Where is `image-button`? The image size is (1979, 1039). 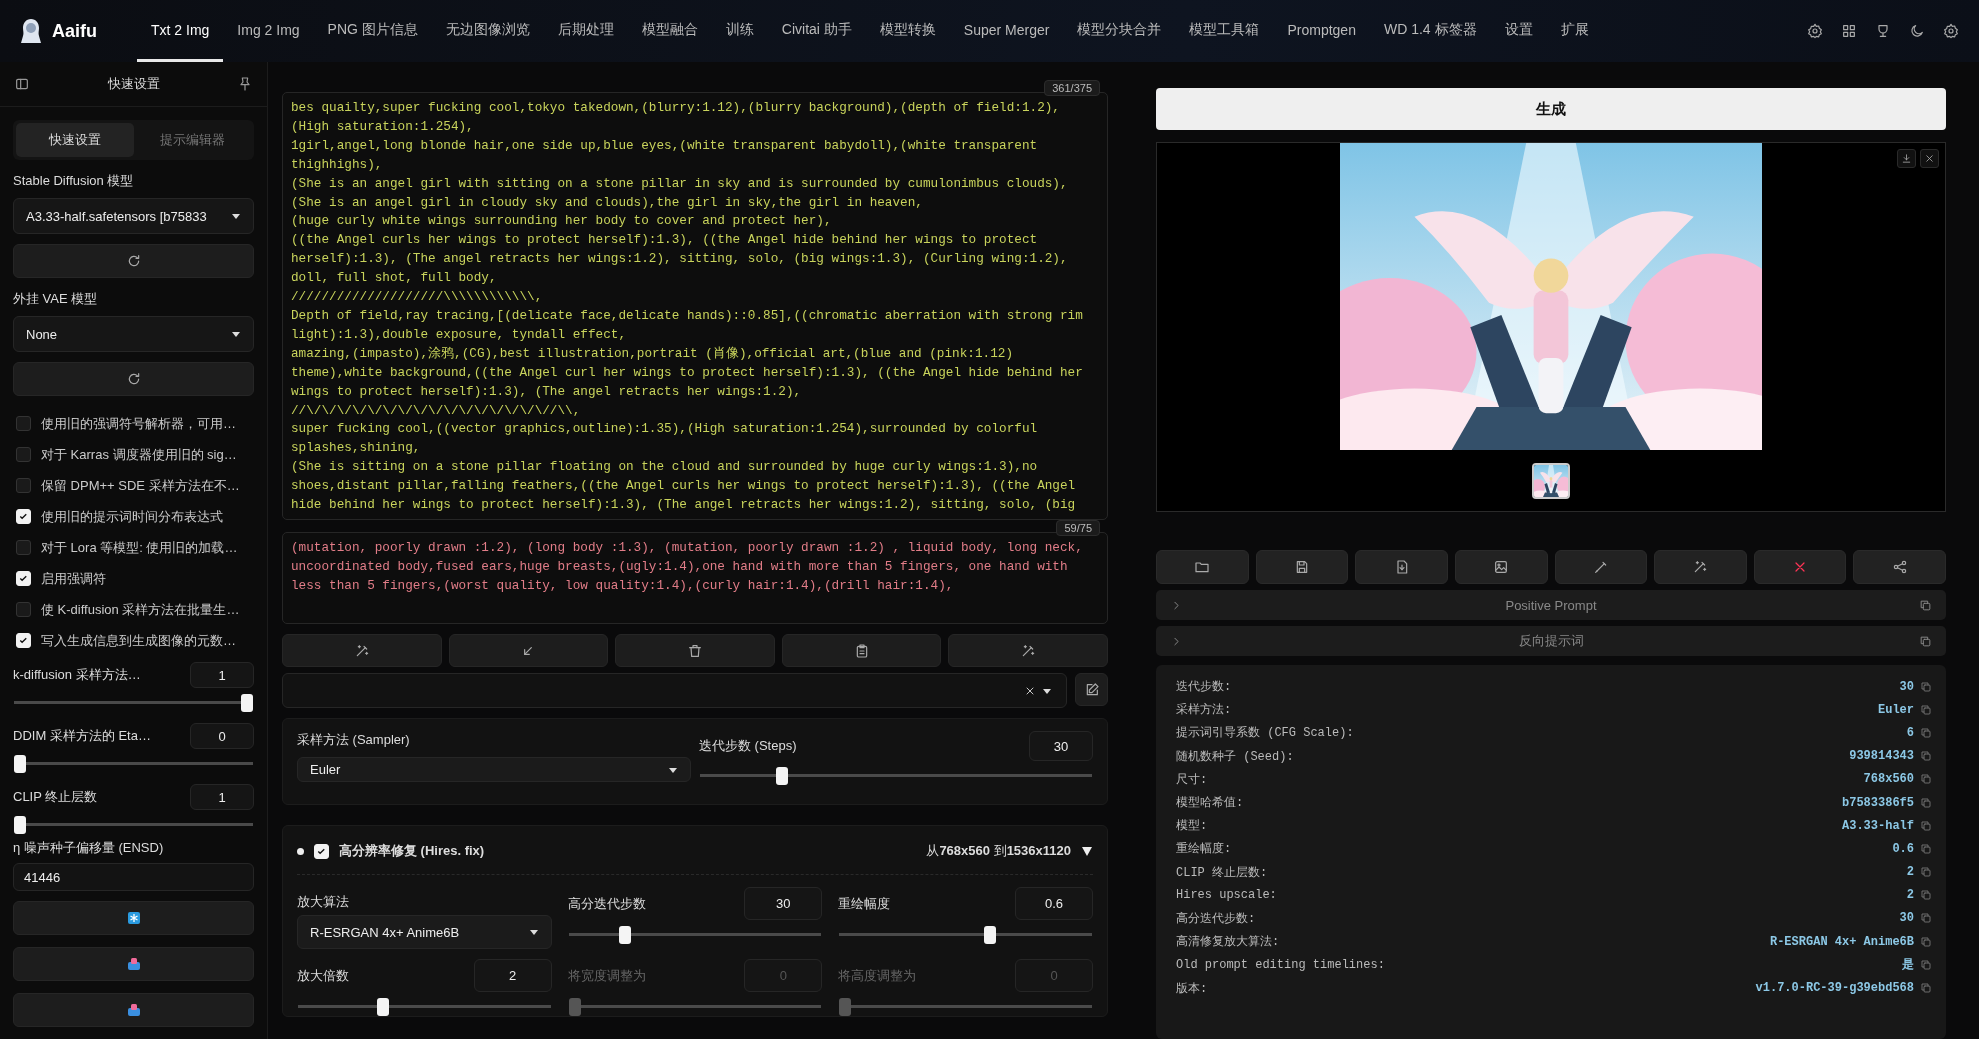
image-button is located at coordinates (1501, 567).